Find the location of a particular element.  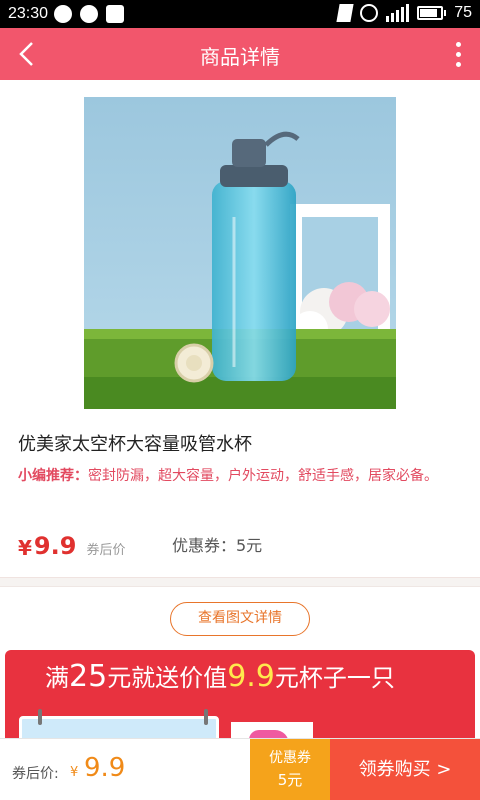

product-title: 优美家太空杯大容量吸管水杯 is located at coordinates (135, 444).